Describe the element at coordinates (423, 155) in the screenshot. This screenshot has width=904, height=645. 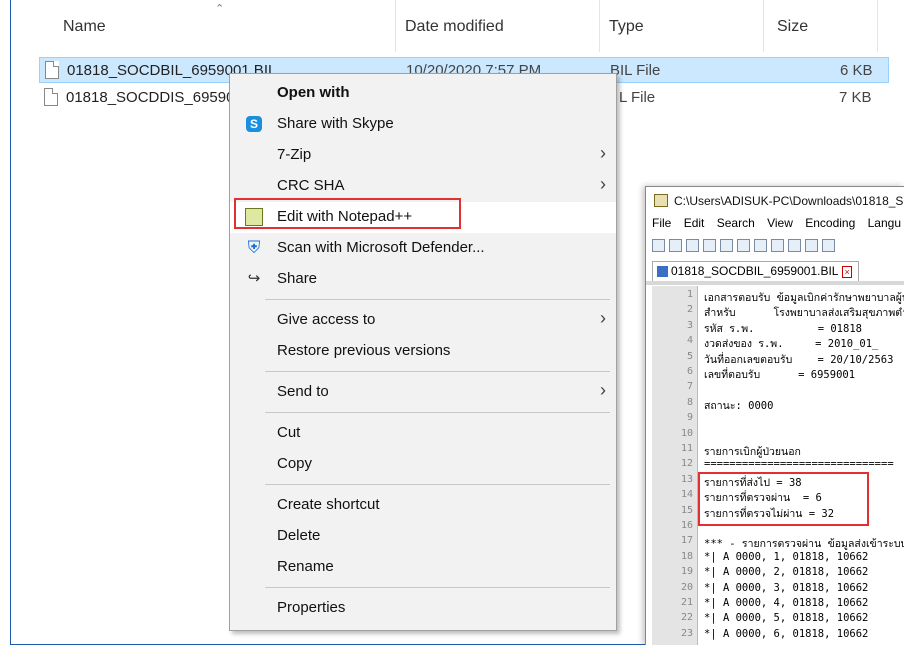
I see `menu-item-7zip: 7-Zip ›` at that location.